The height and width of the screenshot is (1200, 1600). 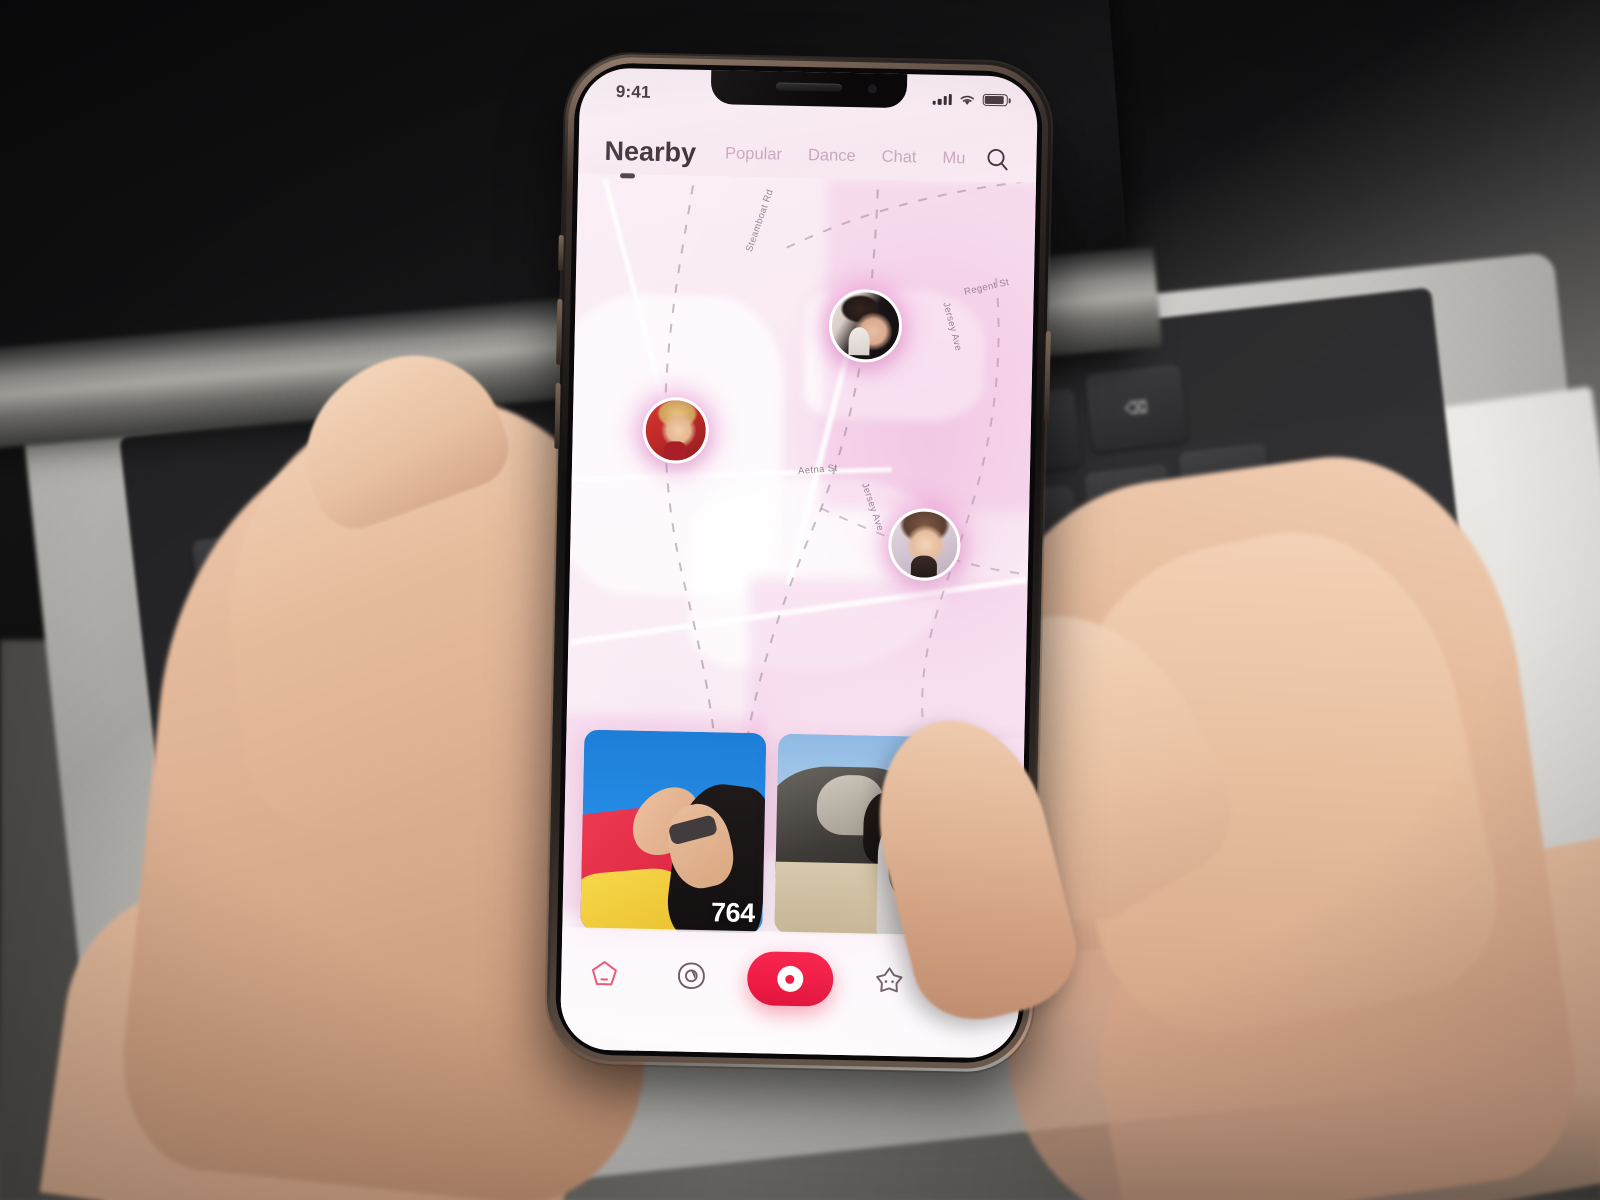 I want to click on search-button, so click(x=997, y=159).